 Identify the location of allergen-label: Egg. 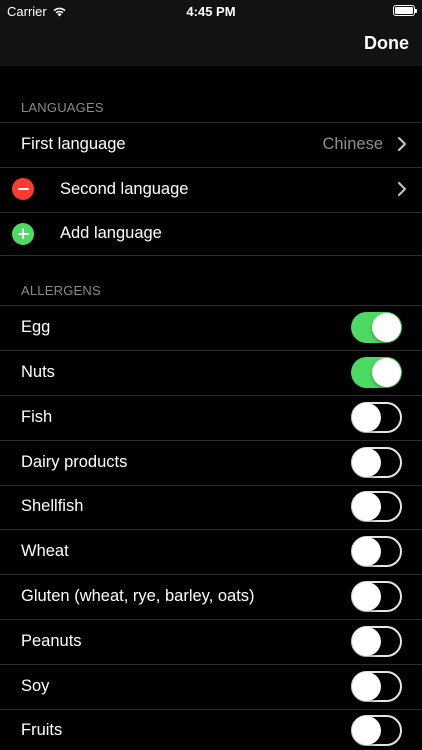
(36, 327).